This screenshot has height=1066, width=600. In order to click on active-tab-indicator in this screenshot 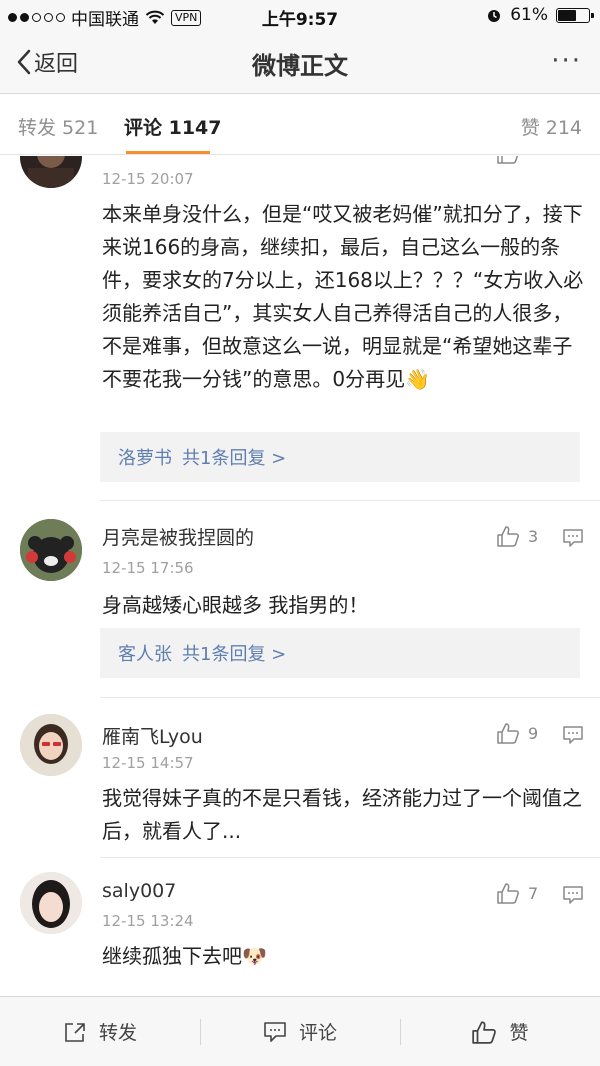, I will do `click(168, 152)`.